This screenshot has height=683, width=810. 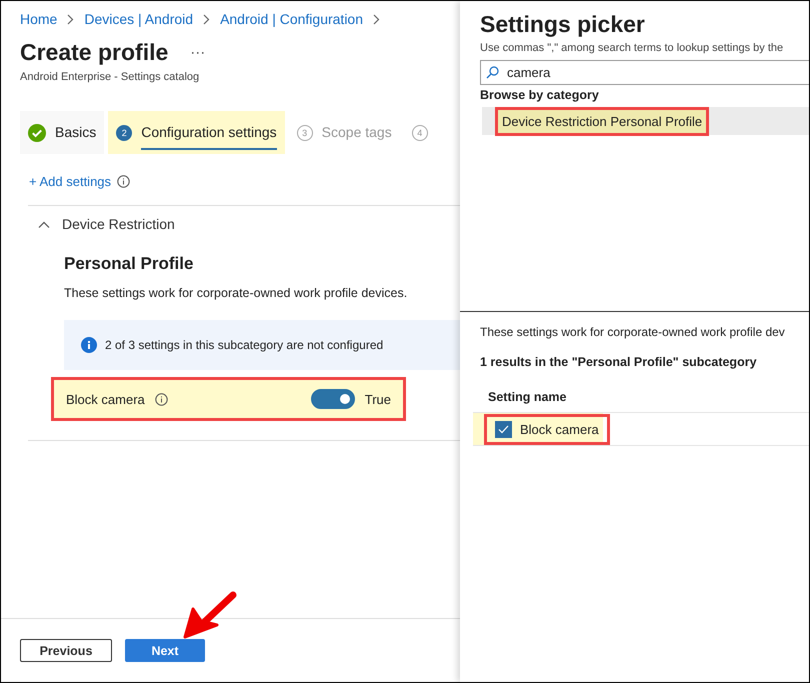 I want to click on check-circle-icon, so click(x=37, y=133).